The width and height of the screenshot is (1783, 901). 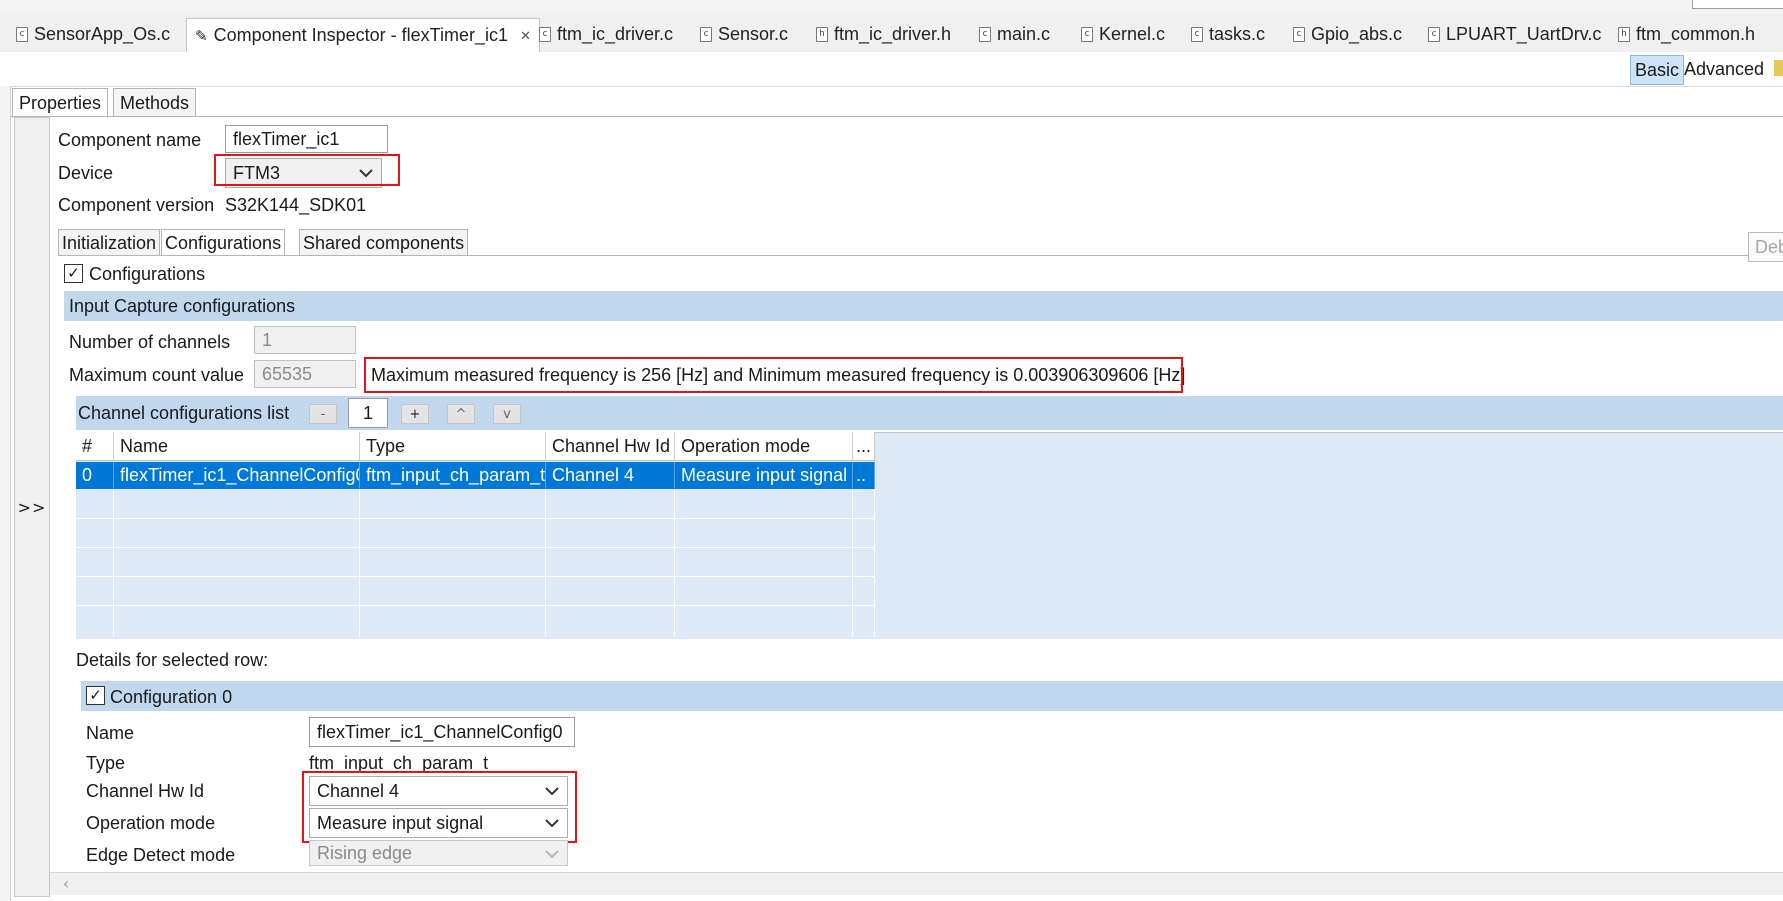 What do you see at coordinates (1778, 68) in the screenshot?
I see `folder-icon` at bounding box center [1778, 68].